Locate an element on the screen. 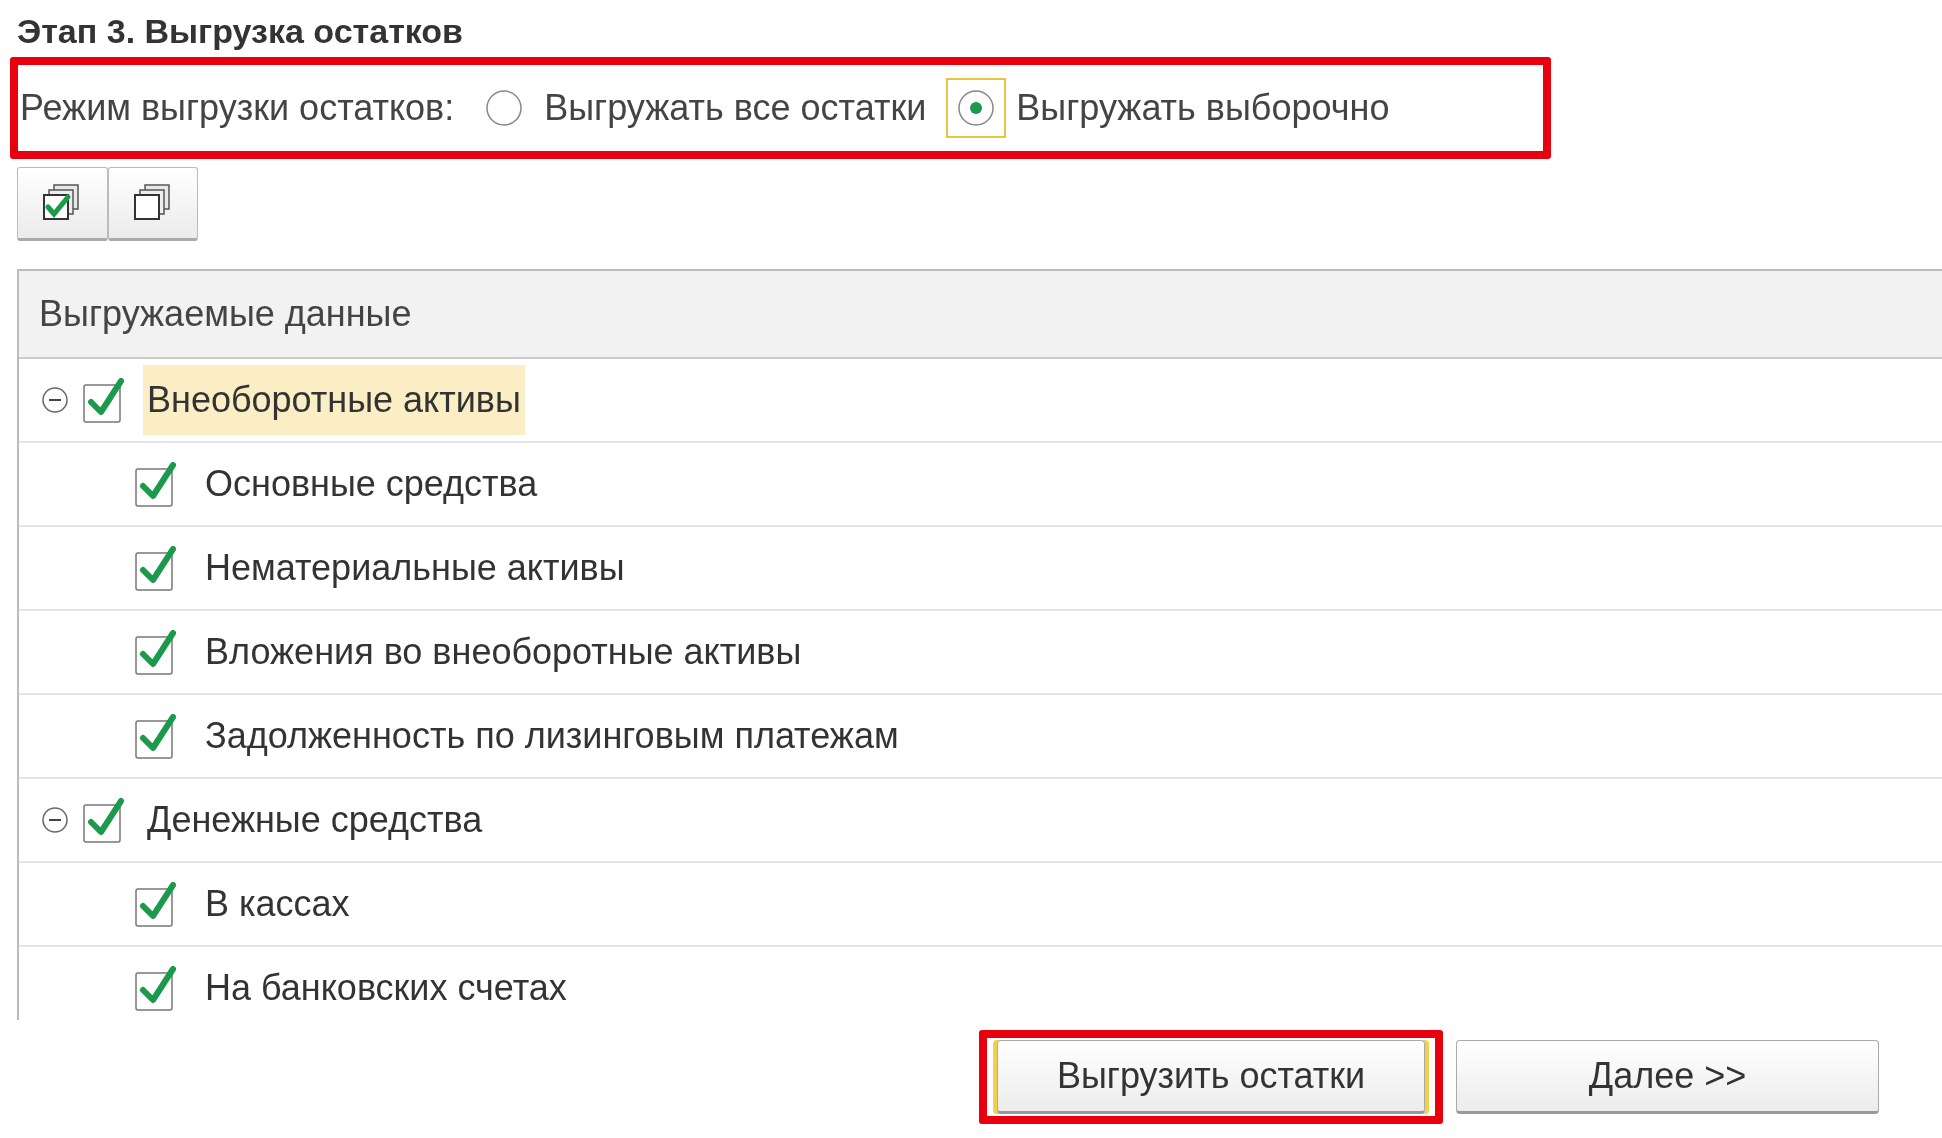 The image size is (1942, 1138). column-header: Выгружаемые данные is located at coordinates (980, 315).